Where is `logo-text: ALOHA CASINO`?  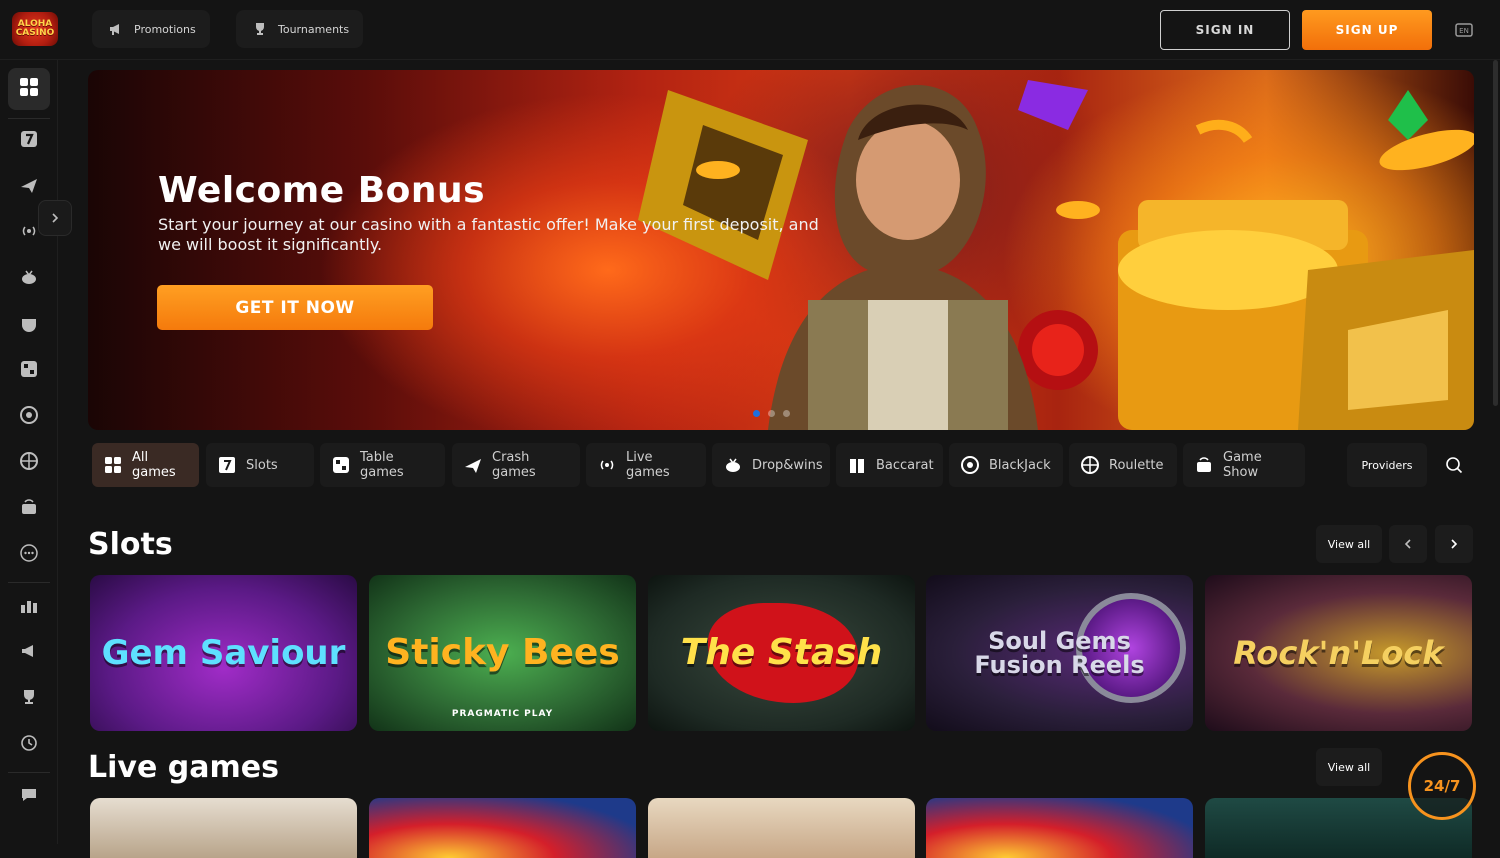 logo-text: ALOHA CASINO is located at coordinates (35, 28).